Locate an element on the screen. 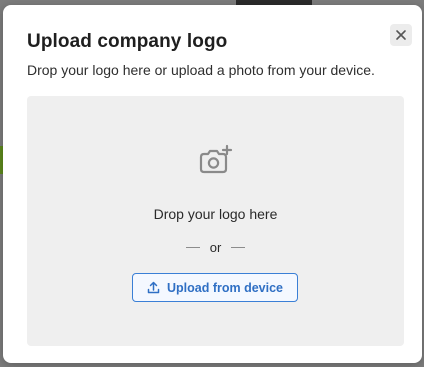  upload-from-device-button: Upload from device is located at coordinates (215, 287).